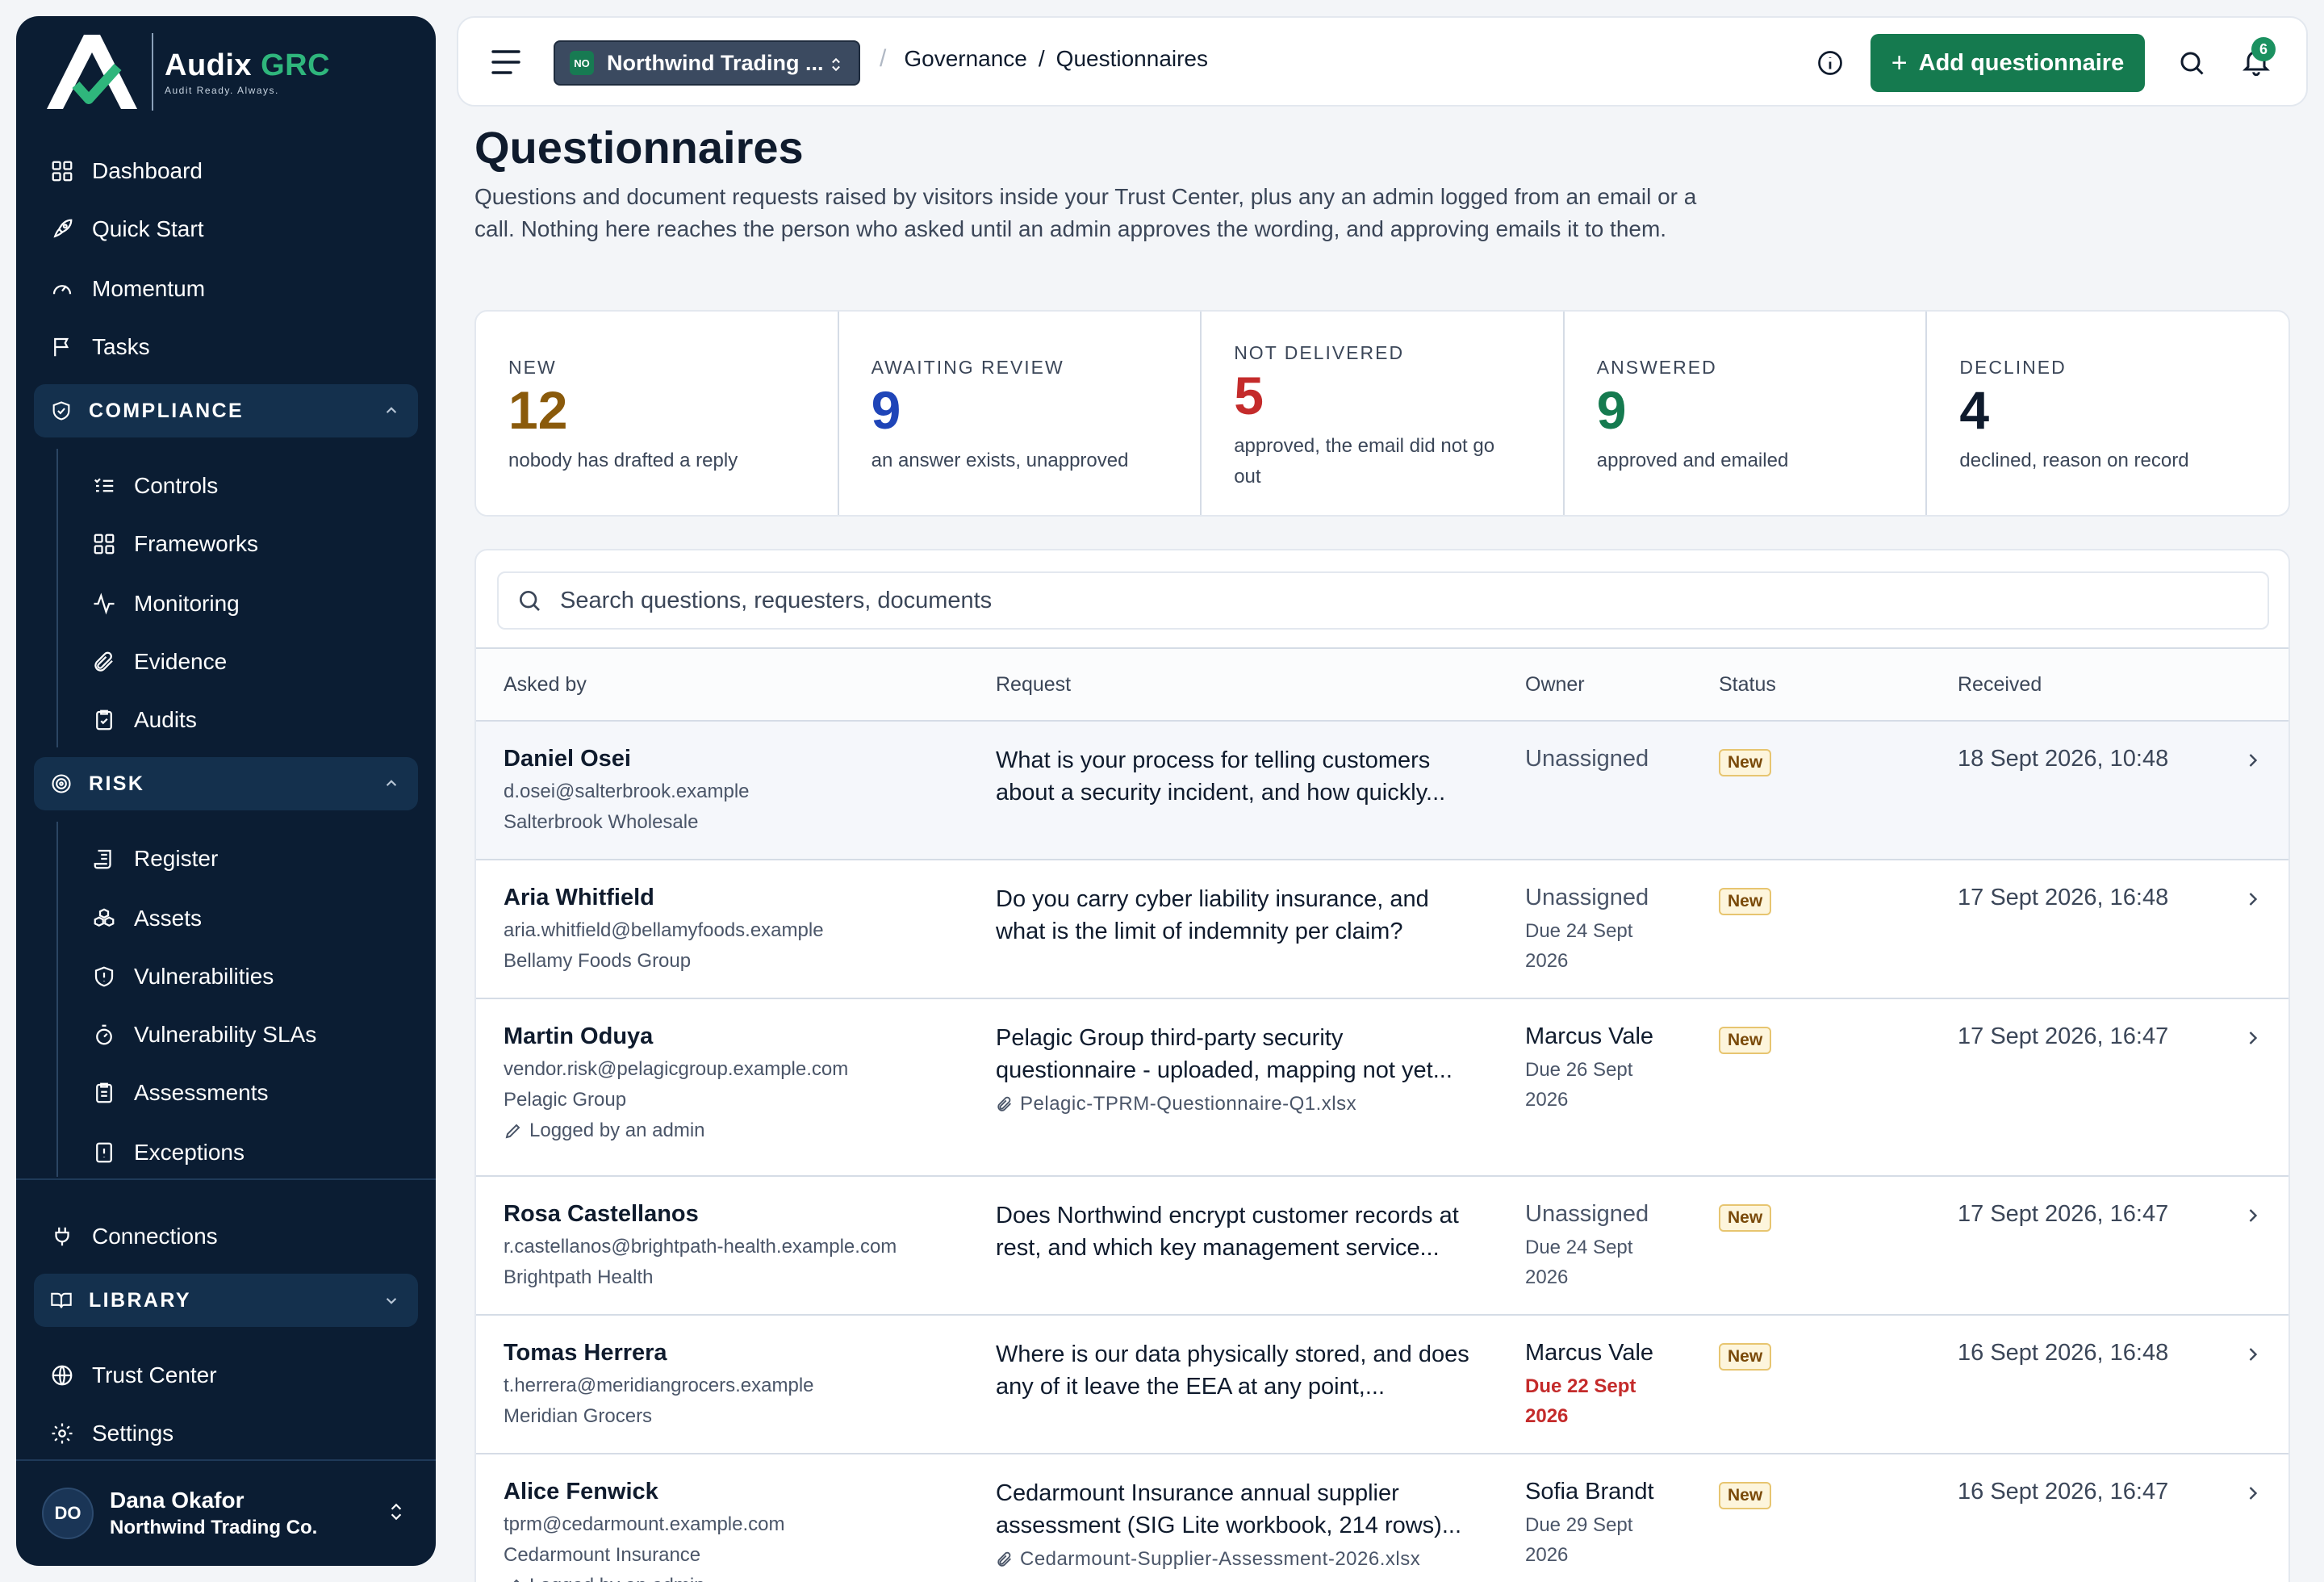  I want to click on column-received: Received, so click(2000, 685).